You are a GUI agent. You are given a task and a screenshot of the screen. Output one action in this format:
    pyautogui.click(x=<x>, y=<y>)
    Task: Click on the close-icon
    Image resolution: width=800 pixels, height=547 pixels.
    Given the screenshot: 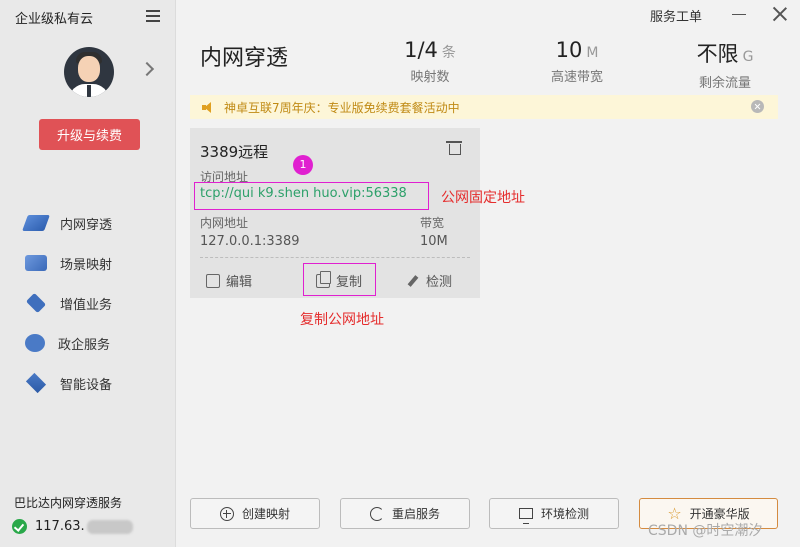 What is the action you would take?
    pyautogui.click(x=780, y=14)
    